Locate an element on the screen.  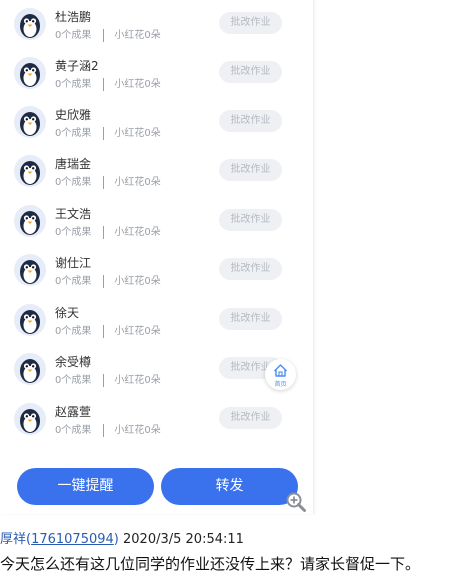
student-name: 史欣雅 is located at coordinates (73, 115).